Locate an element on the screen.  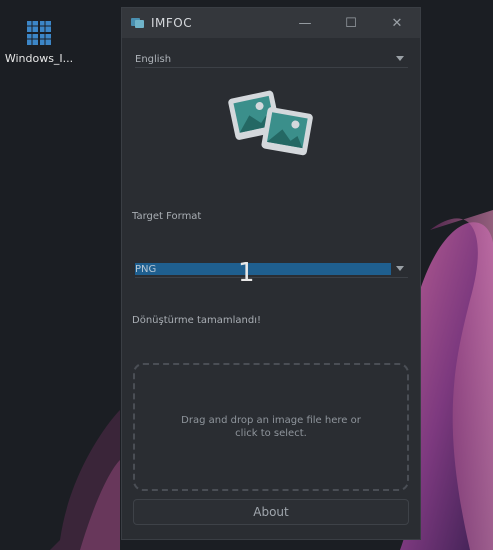
language-select-value: English is located at coordinates (153, 59).